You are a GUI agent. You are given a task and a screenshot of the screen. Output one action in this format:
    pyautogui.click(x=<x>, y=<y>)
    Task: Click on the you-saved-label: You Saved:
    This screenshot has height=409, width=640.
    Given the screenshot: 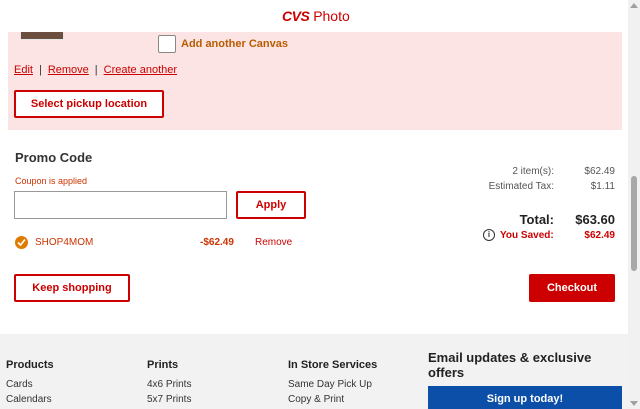 What is the action you would take?
    pyautogui.click(x=527, y=235)
    